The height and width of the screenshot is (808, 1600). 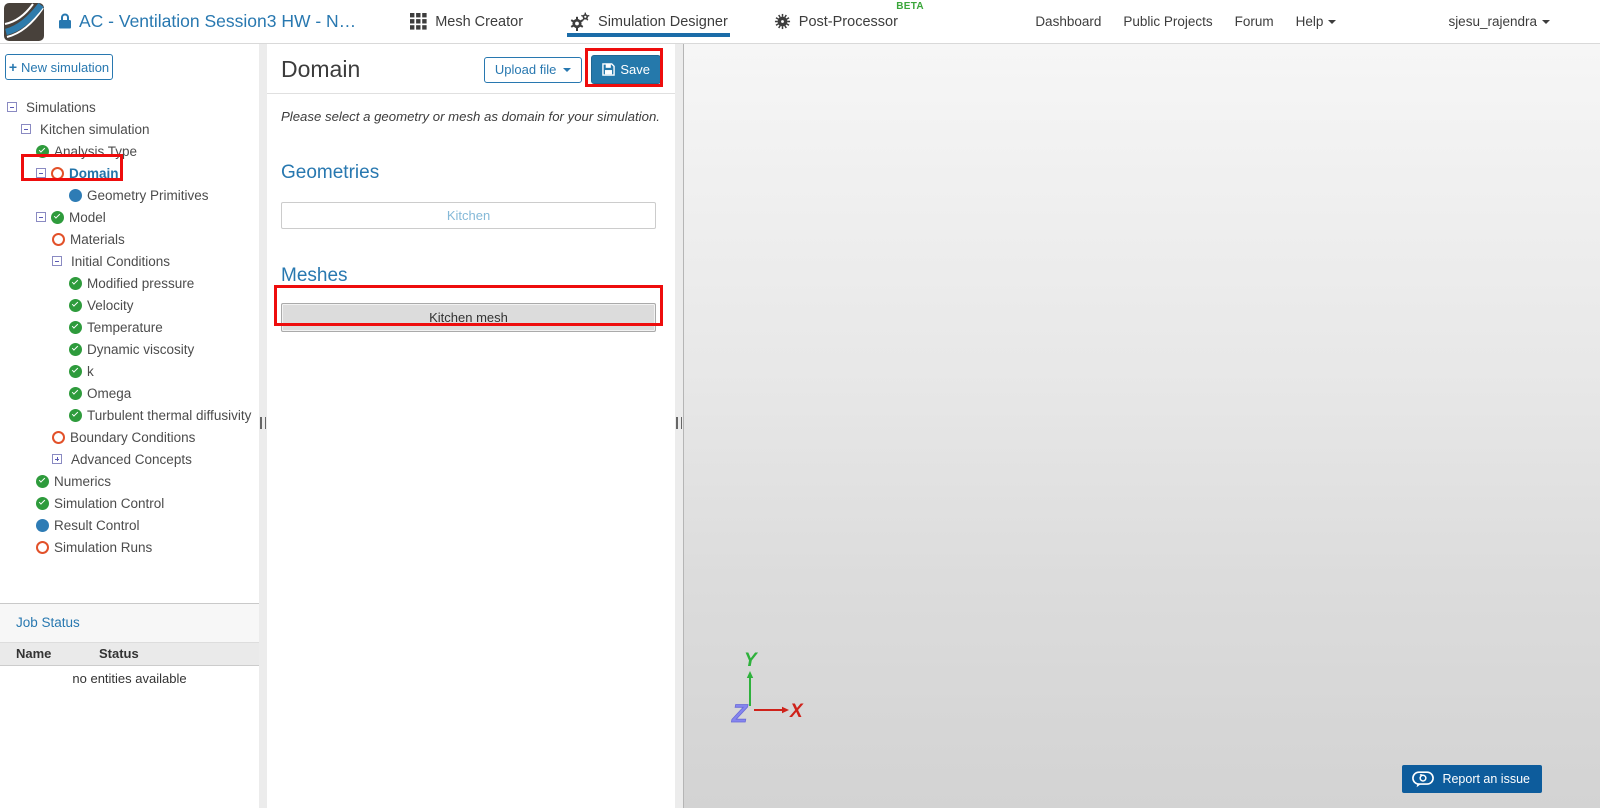 I want to click on tree-item-initial-conditions: Initial Conditions, so click(x=129, y=261).